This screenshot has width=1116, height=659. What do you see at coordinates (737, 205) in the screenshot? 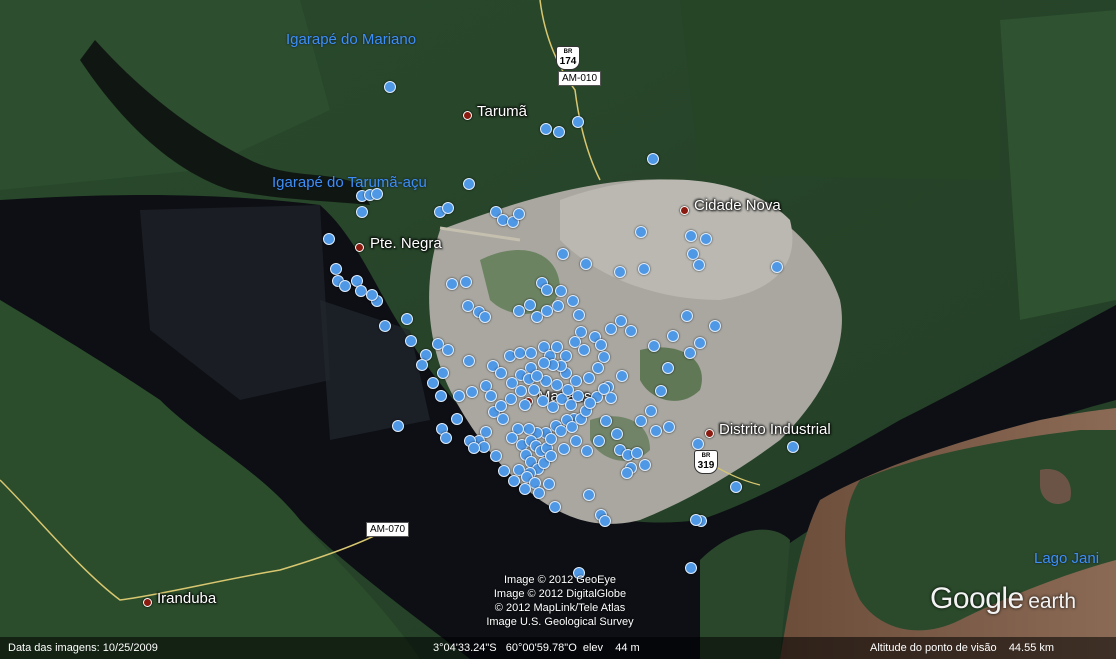
I see `place-label-cidade-nova: Cidade Nova` at bounding box center [737, 205].